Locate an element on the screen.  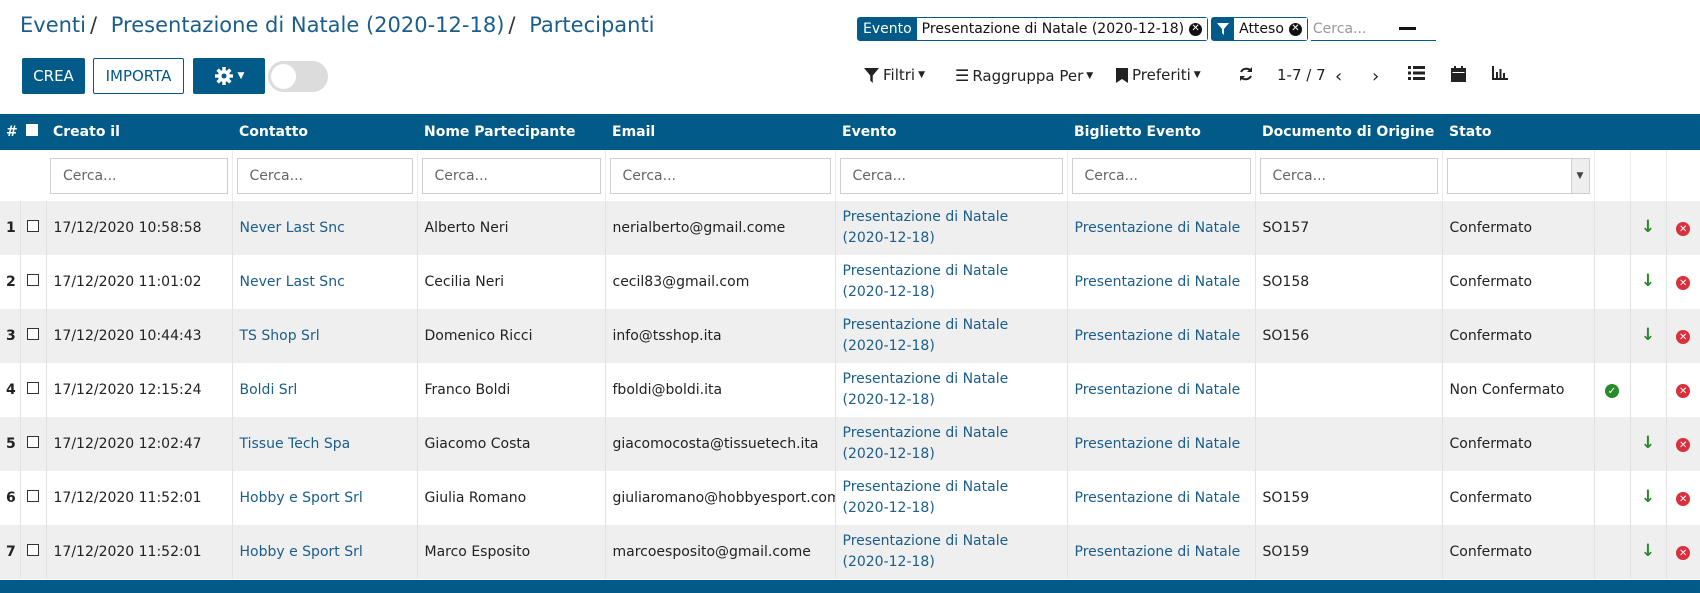
filters-dropdown: Filtri ▼ is located at coordinates (894, 75).